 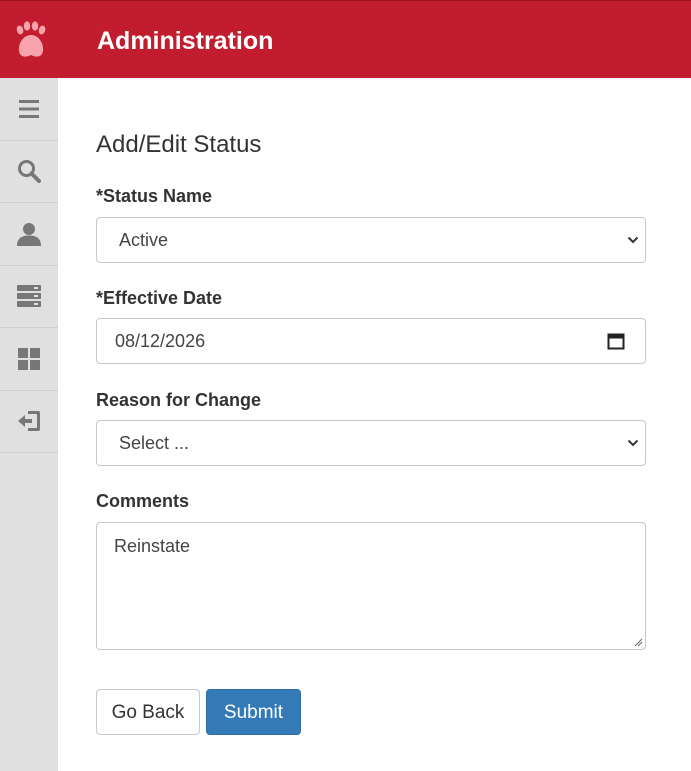 What do you see at coordinates (179, 400) in the screenshot?
I see `reason-label: Reason for Change` at bounding box center [179, 400].